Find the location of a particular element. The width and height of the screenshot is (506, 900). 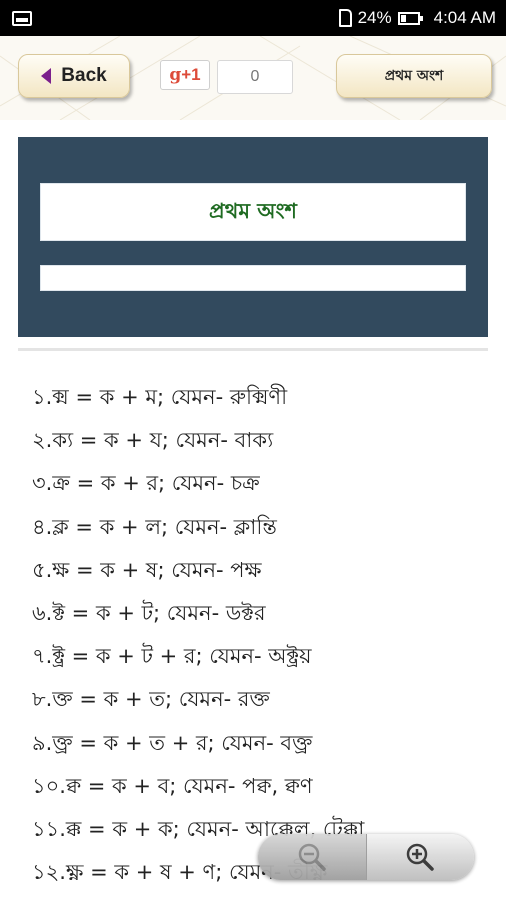

sim-icon is located at coordinates (345, 18).